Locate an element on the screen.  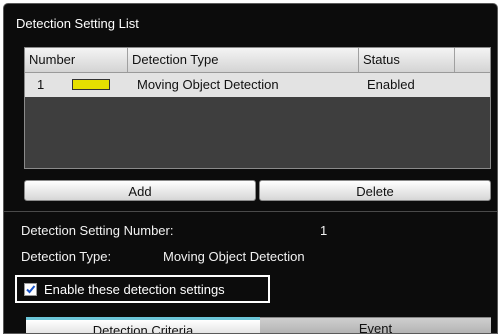
enable-settings-checkbox is located at coordinates (30, 289).